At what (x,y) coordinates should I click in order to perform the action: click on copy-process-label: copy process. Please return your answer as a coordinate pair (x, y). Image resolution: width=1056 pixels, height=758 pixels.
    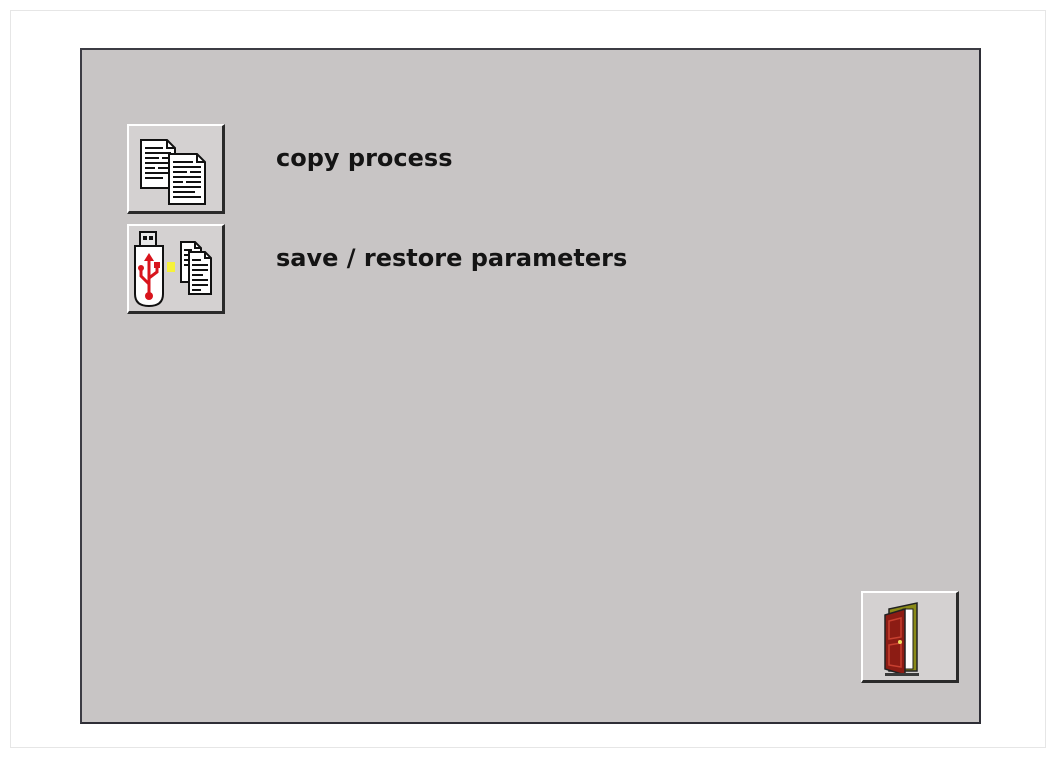
    Looking at the image, I should click on (364, 158).